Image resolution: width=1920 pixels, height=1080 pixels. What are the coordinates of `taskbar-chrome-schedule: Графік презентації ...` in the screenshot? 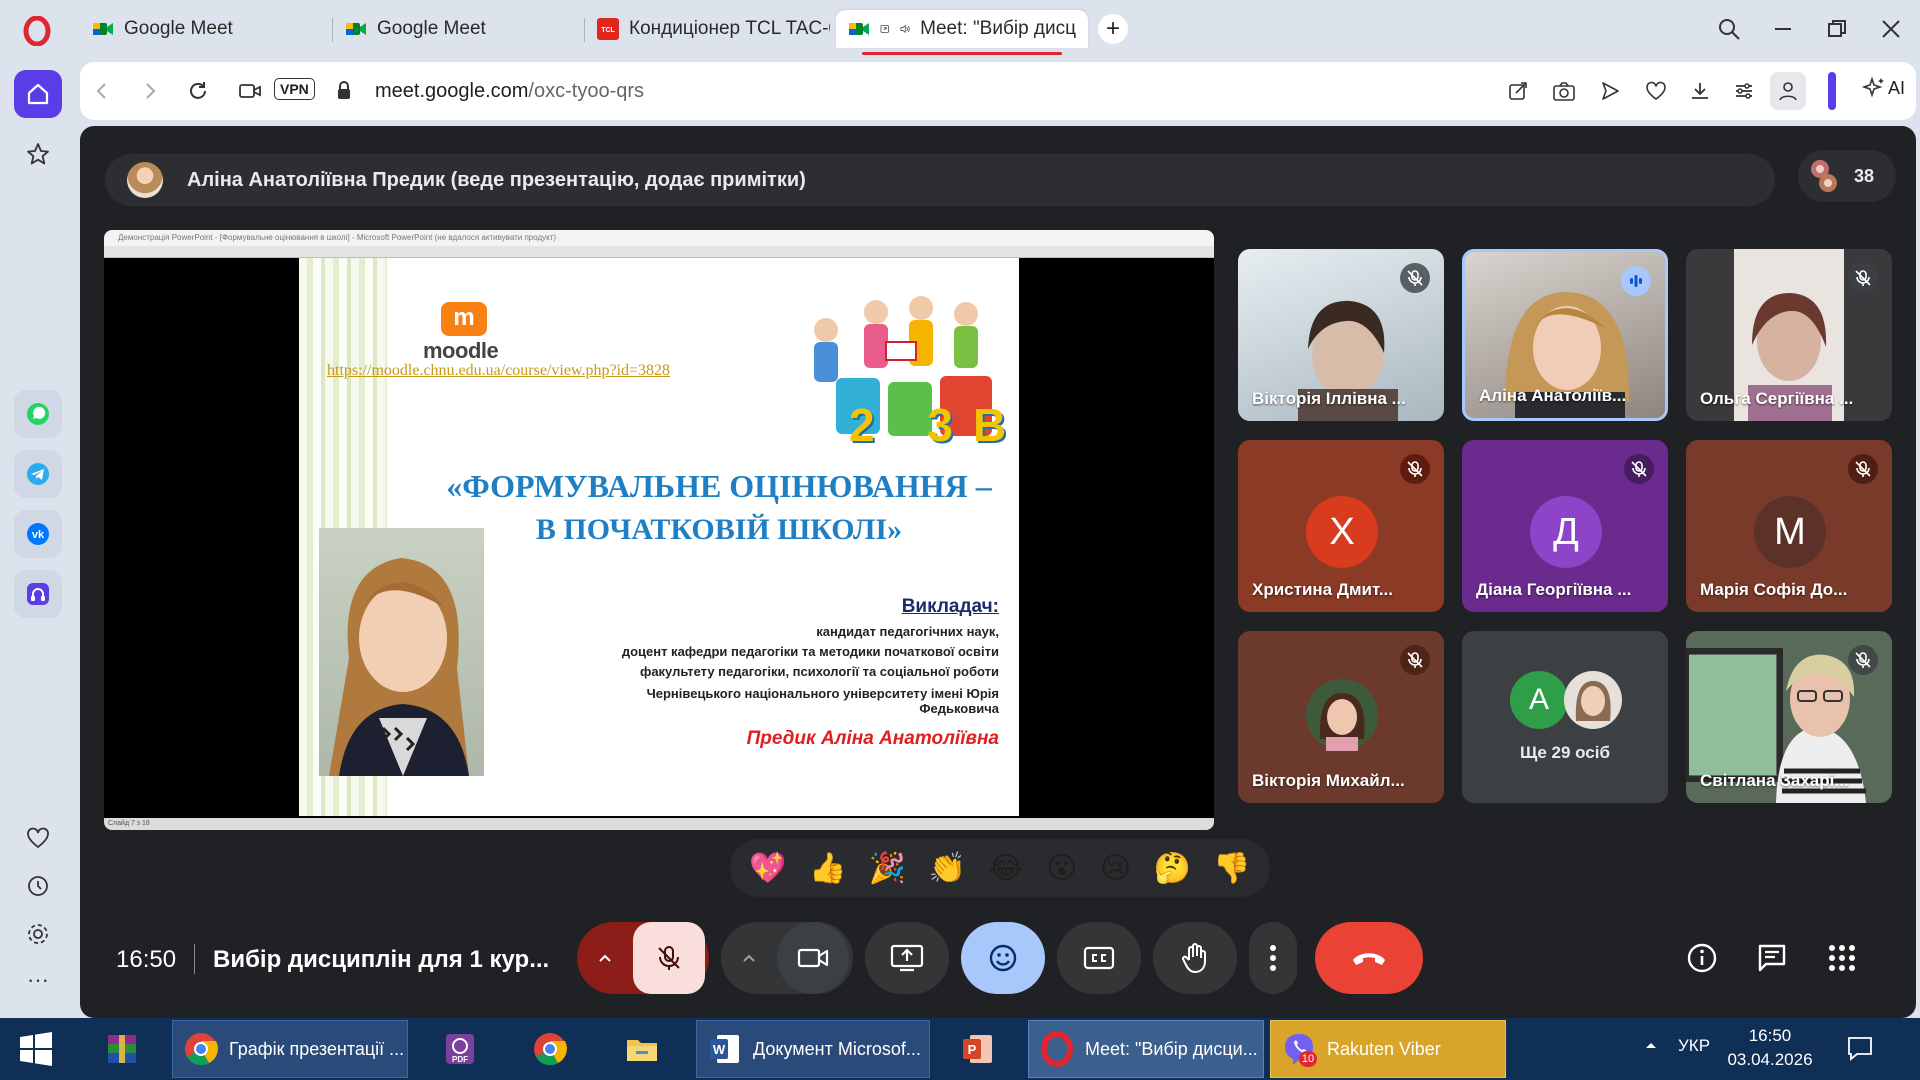 It's located at (290, 1049).